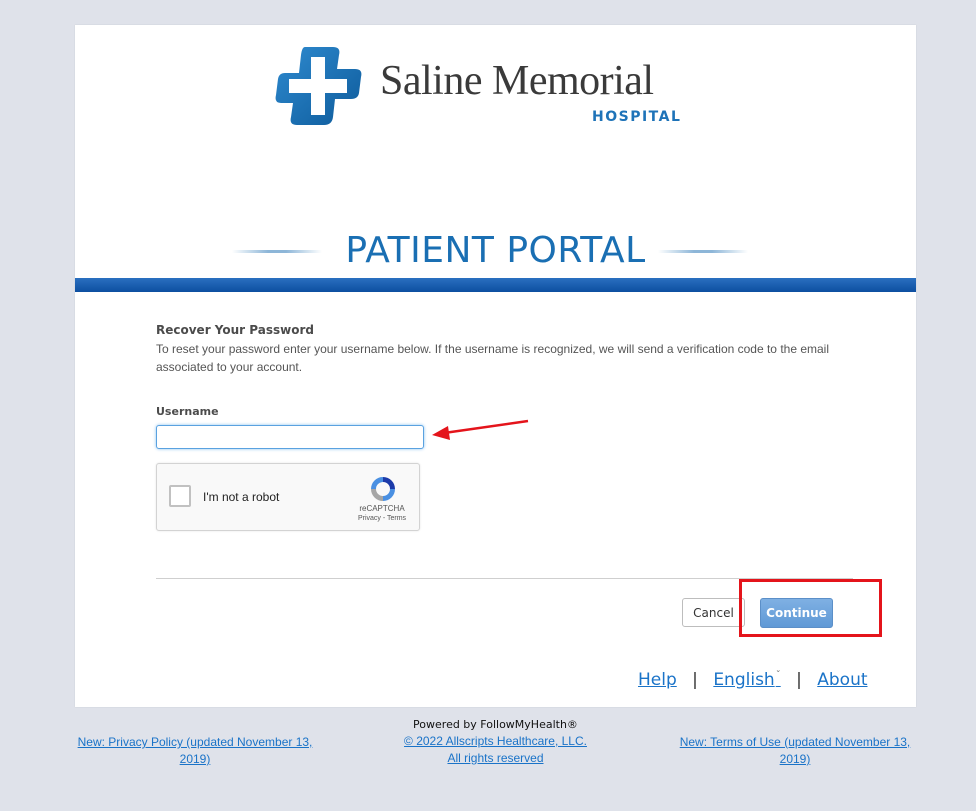 This screenshot has width=976, height=811. What do you see at coordinates (703, 251) in the screenshot?
I see `title-decoration-right` at bounding box center [703, 251].